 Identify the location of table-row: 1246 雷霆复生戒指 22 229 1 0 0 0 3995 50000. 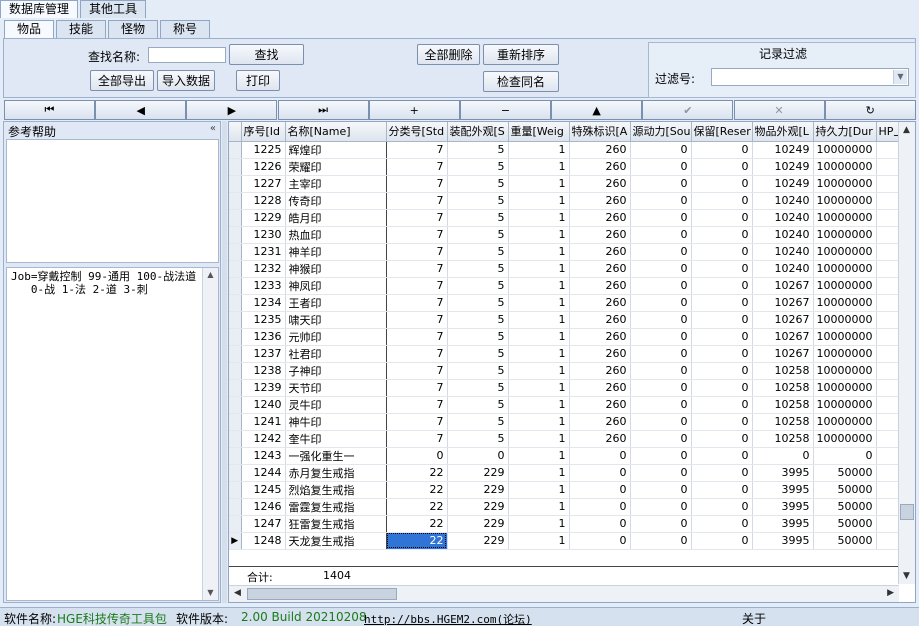
(568, 507).